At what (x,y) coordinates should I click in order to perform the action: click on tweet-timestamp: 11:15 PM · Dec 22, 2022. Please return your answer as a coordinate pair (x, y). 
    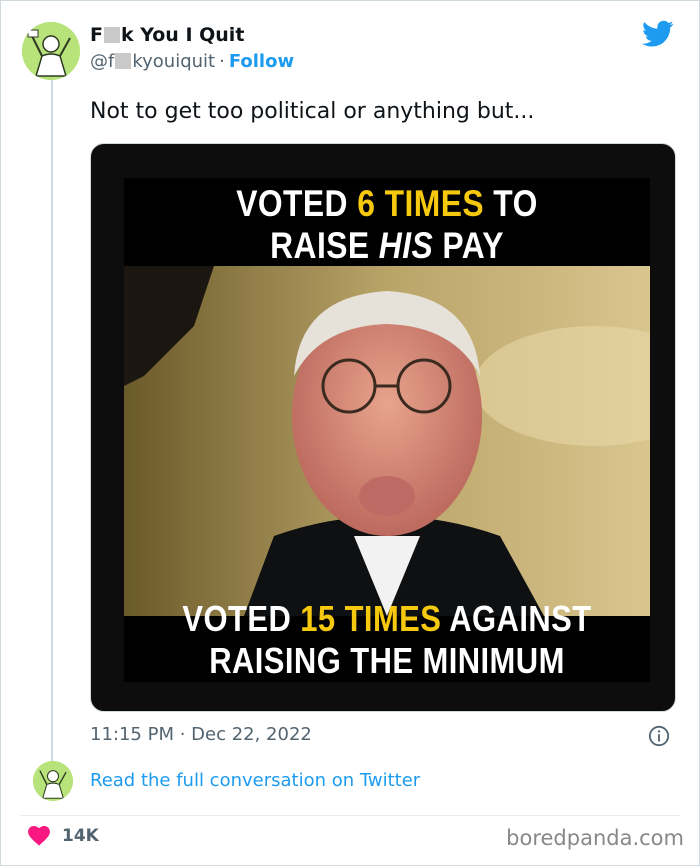
    Looking at the image, I should click on (201, 734).